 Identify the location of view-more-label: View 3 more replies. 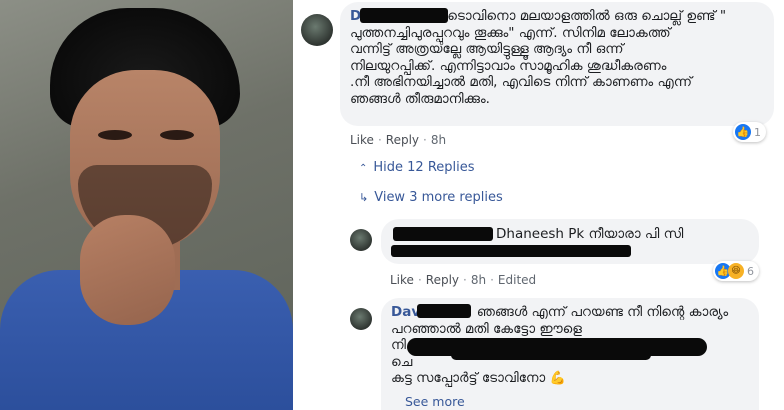
(438, 197).